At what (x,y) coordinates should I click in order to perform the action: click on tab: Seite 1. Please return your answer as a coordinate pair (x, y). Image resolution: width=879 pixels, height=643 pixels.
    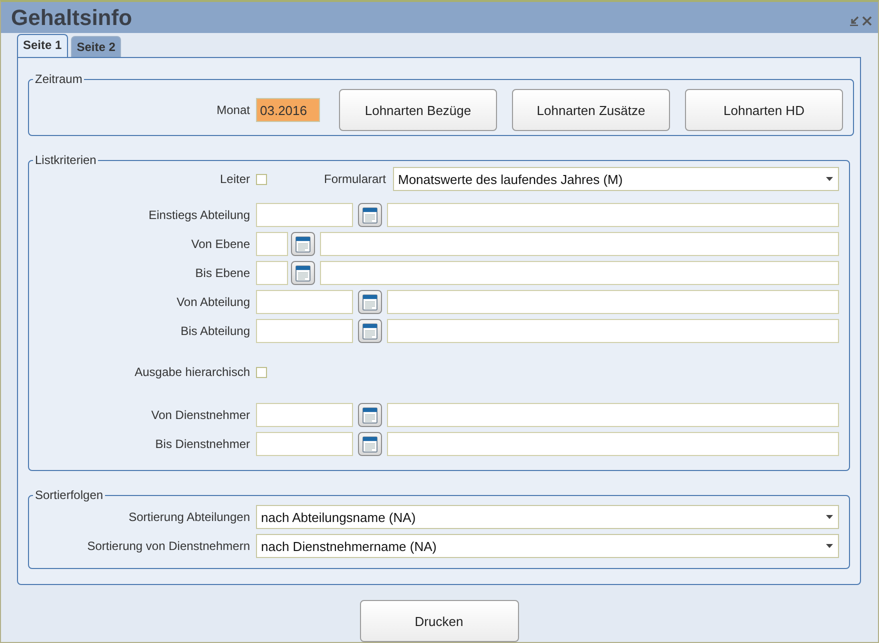
    Looking at the image, I should click on (42, 45).